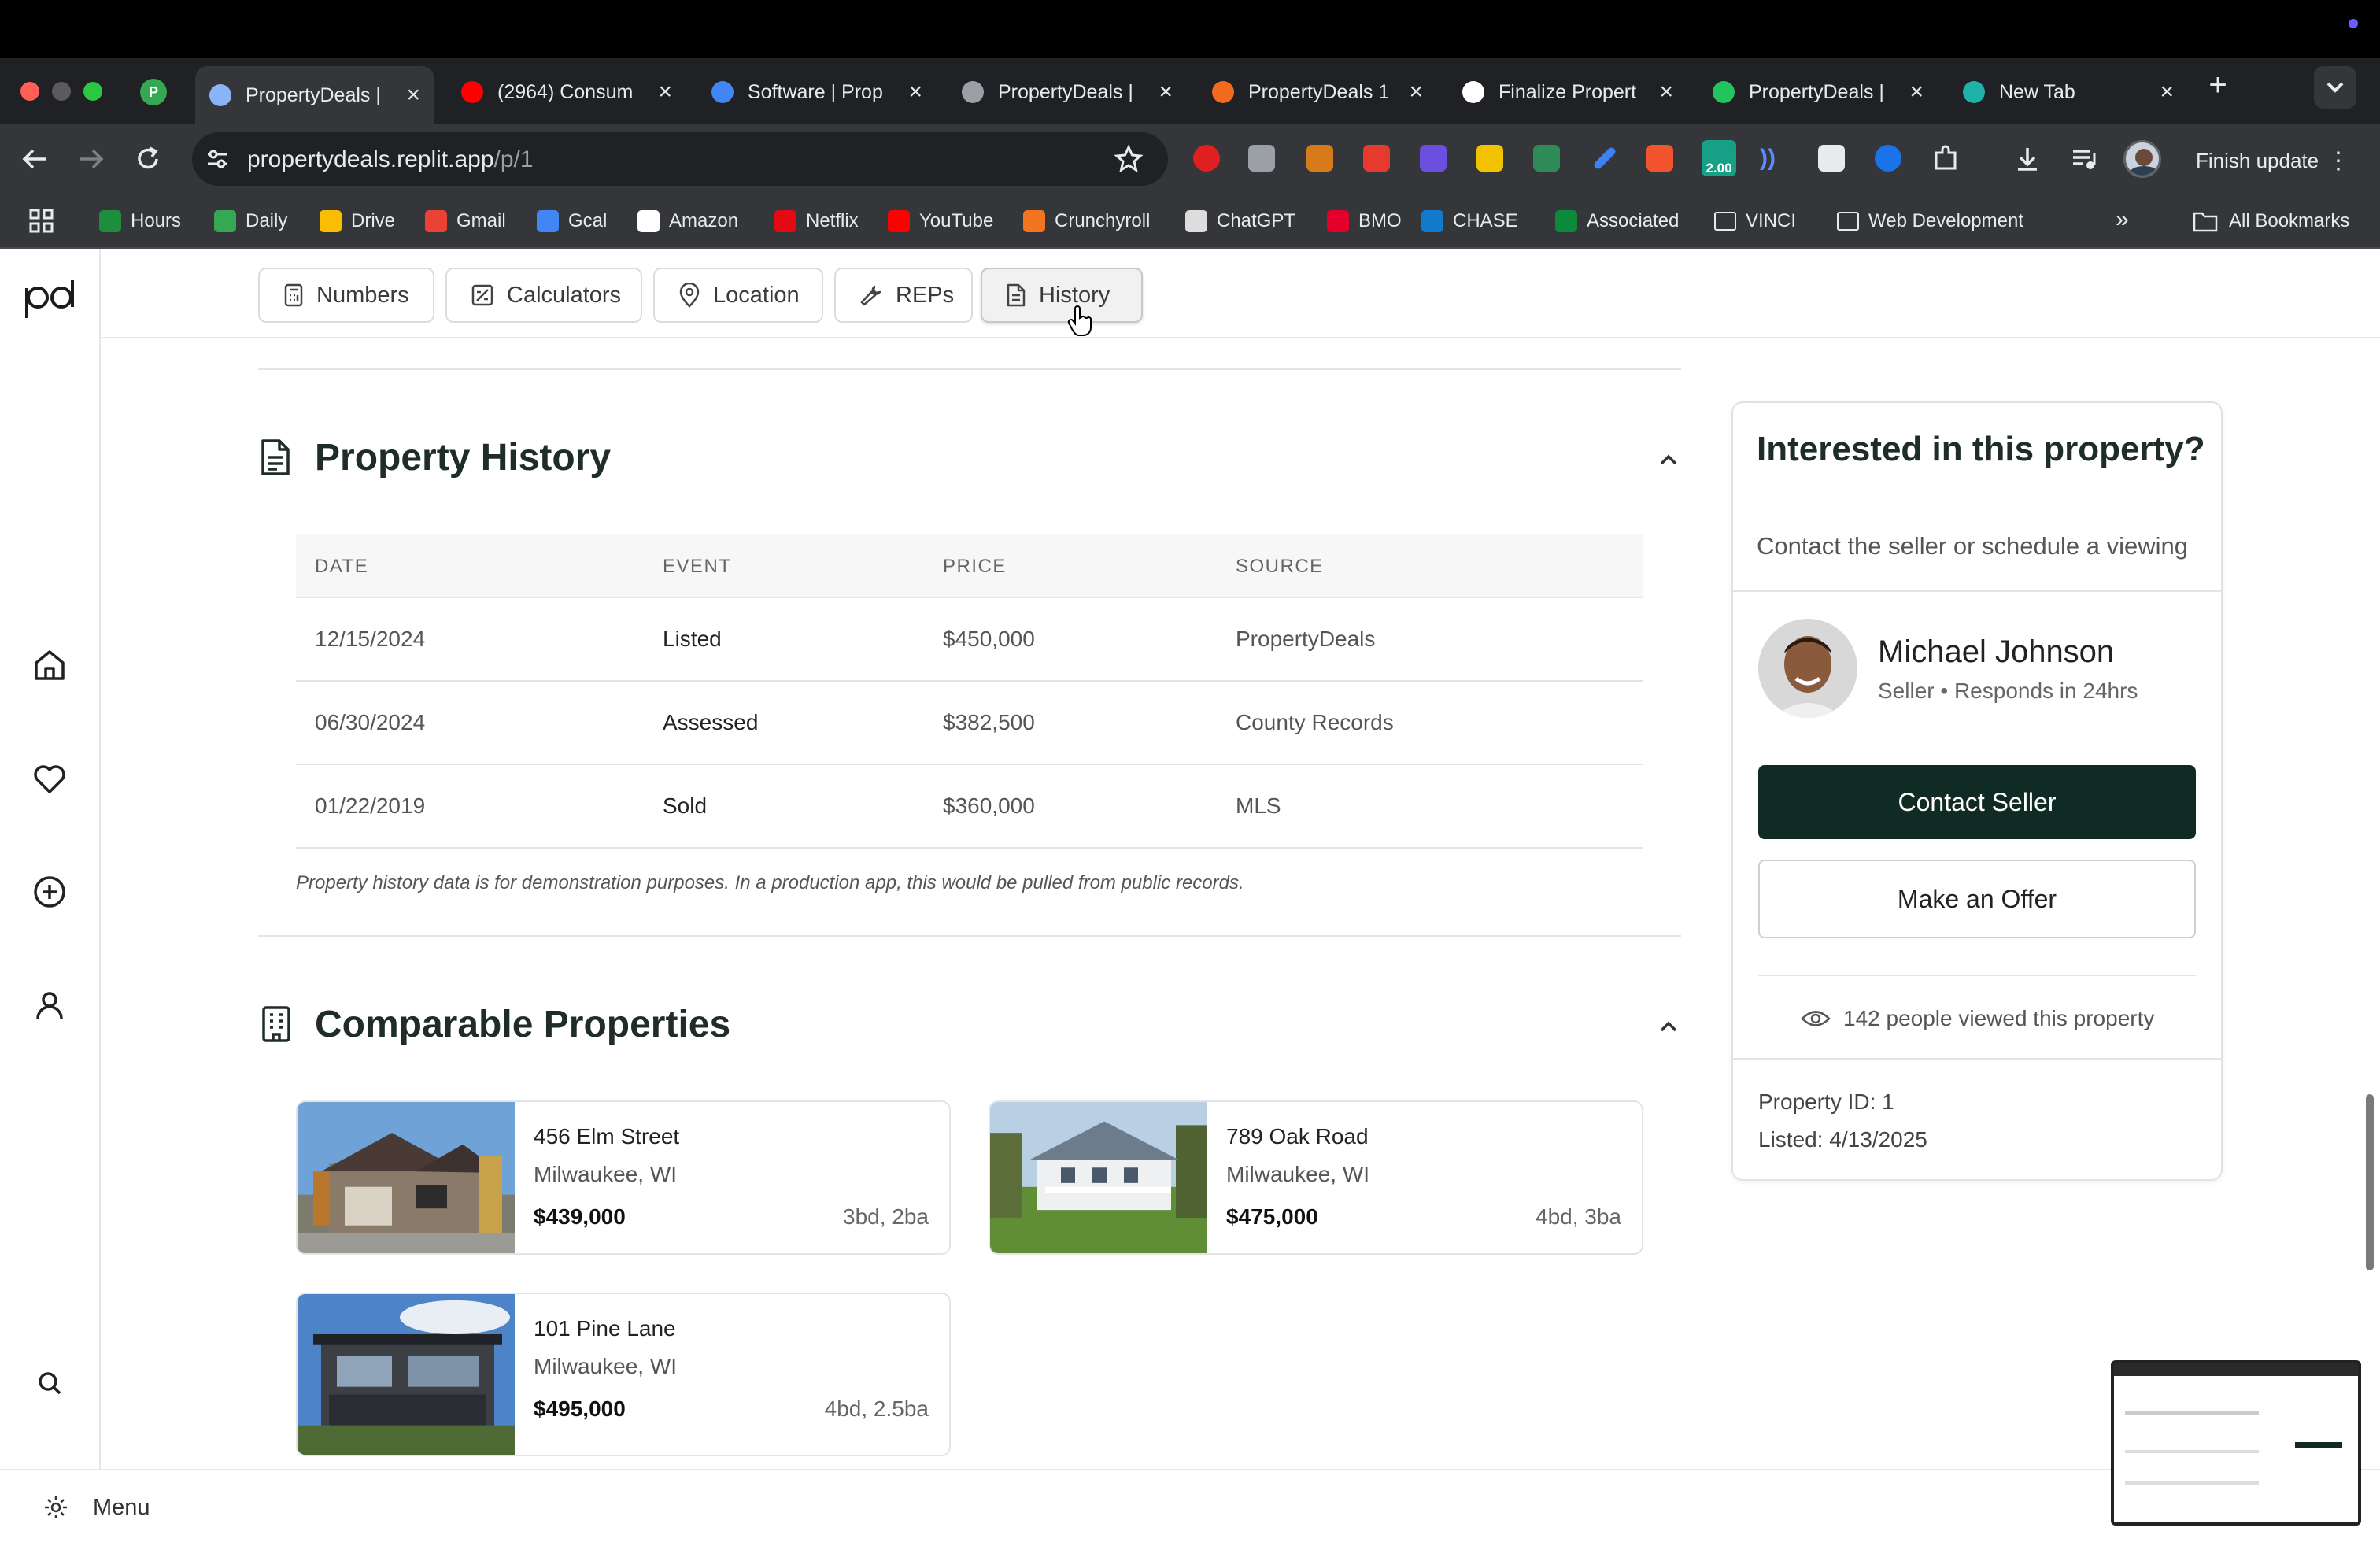 This screenshot has width=2380, height=1546. What do you see at coordinates (96, 1507) in the screenshot?
I see `menu-button: Menu` at bounding box center [96, 1507].